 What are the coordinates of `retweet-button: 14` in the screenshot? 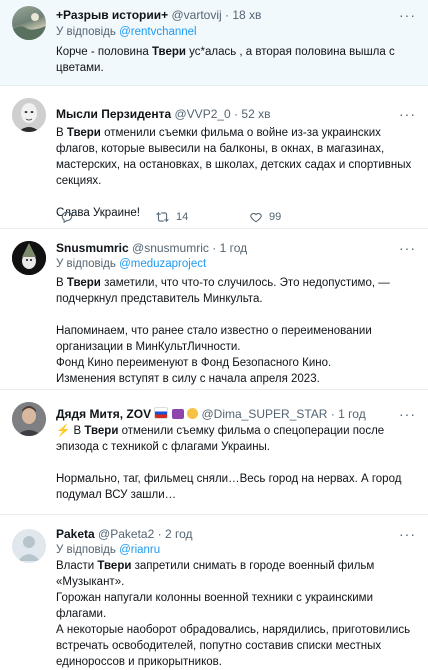 It's located at (171, 217).